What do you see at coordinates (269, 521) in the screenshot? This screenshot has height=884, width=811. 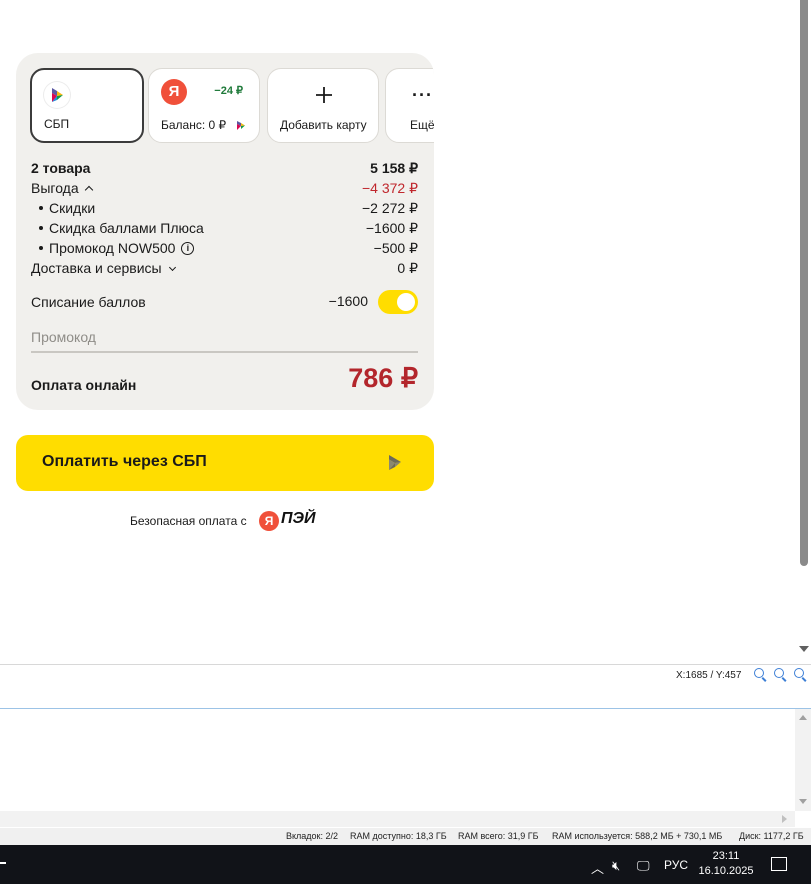 I see `yandex-pay-logo-icon: Я` at bounding box center [269, 521].